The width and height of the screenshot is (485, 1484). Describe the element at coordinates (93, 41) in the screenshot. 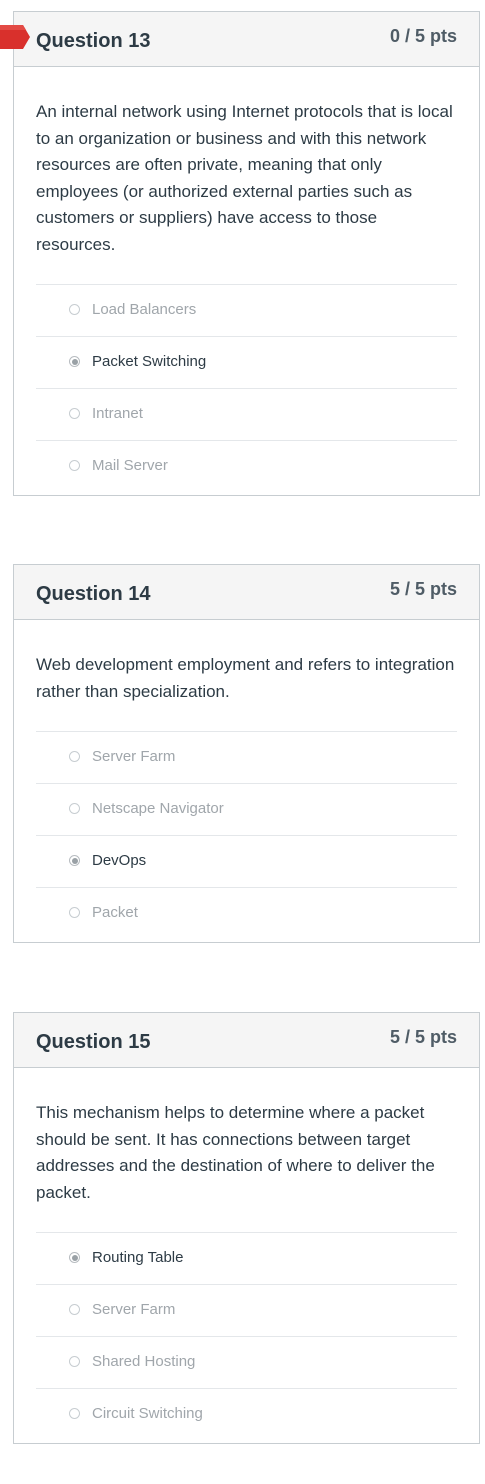

I see `question-title: Question 13` at that location.